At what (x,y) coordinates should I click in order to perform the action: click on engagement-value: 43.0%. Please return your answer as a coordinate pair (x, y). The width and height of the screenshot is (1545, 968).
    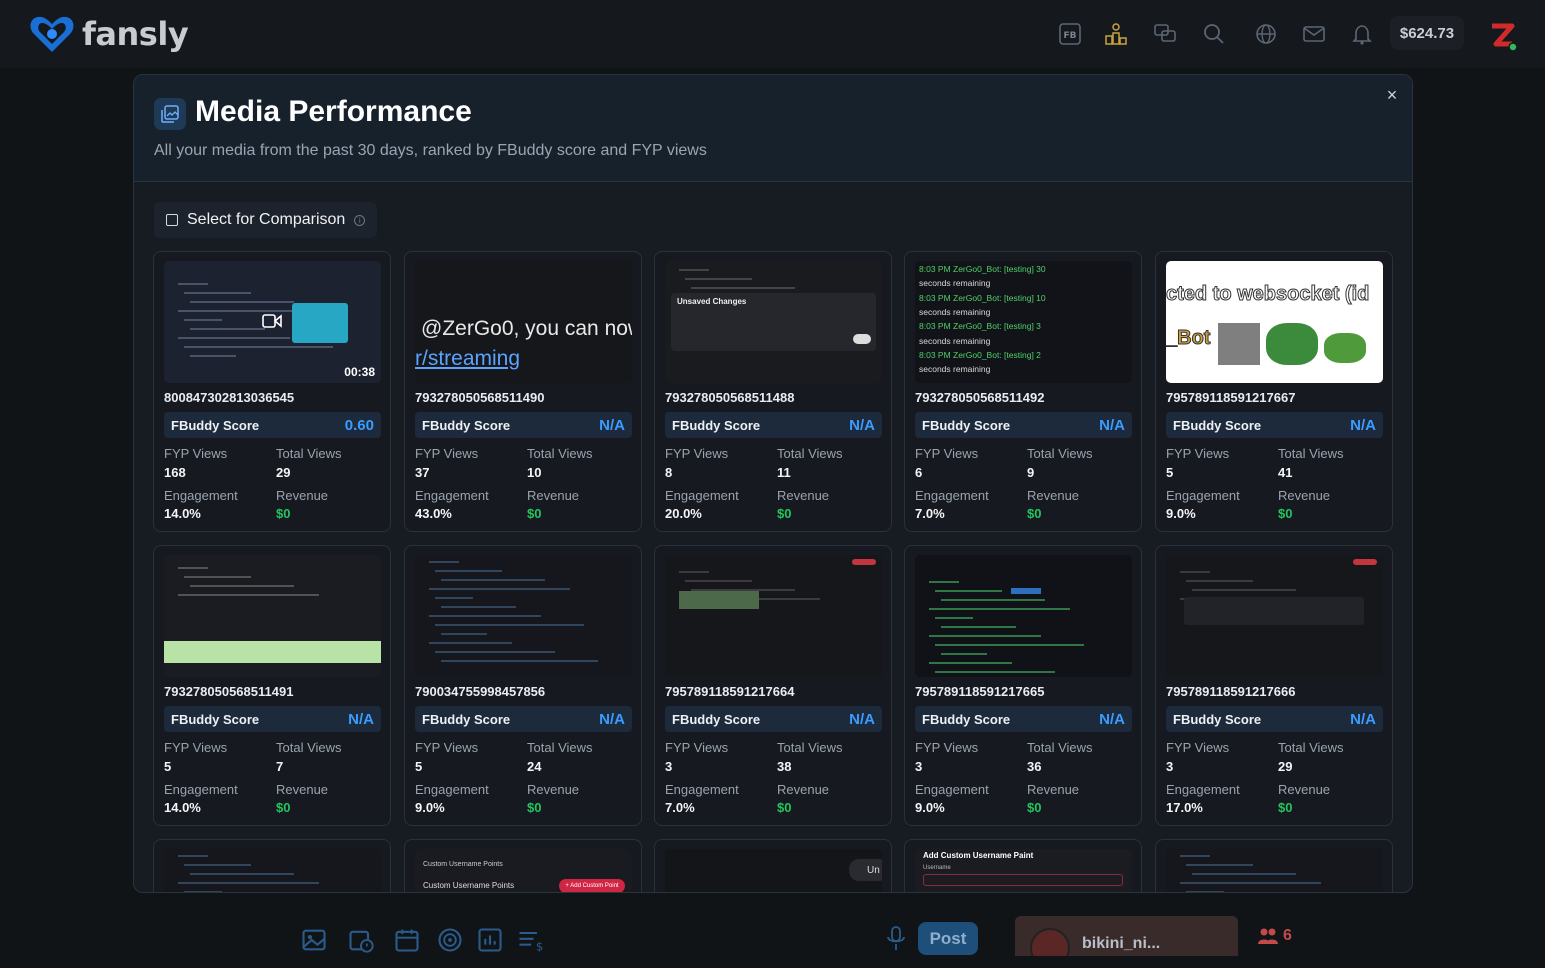
    Looking at the image, I should click on (433, 513).